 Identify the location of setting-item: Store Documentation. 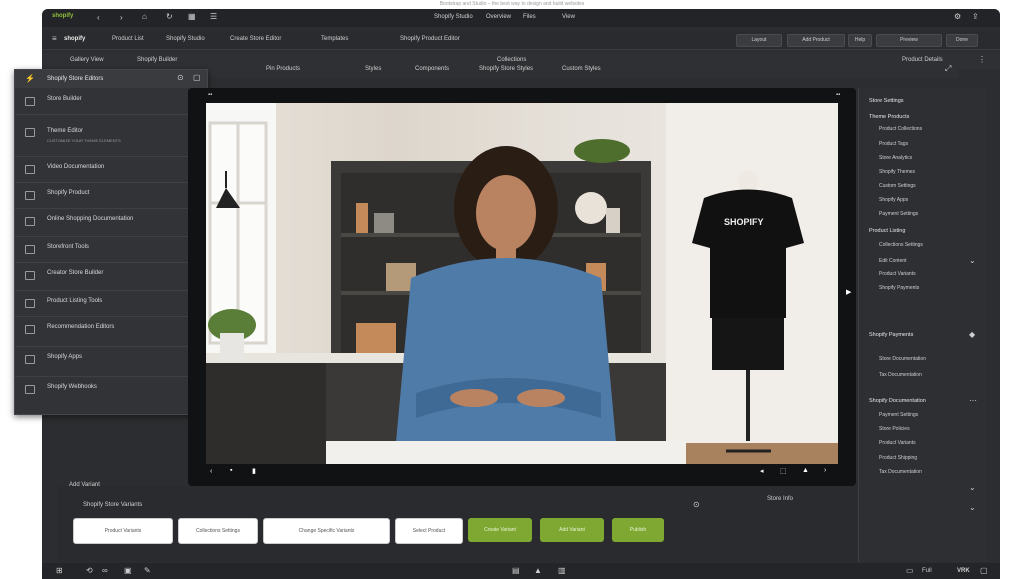
(902, 359).